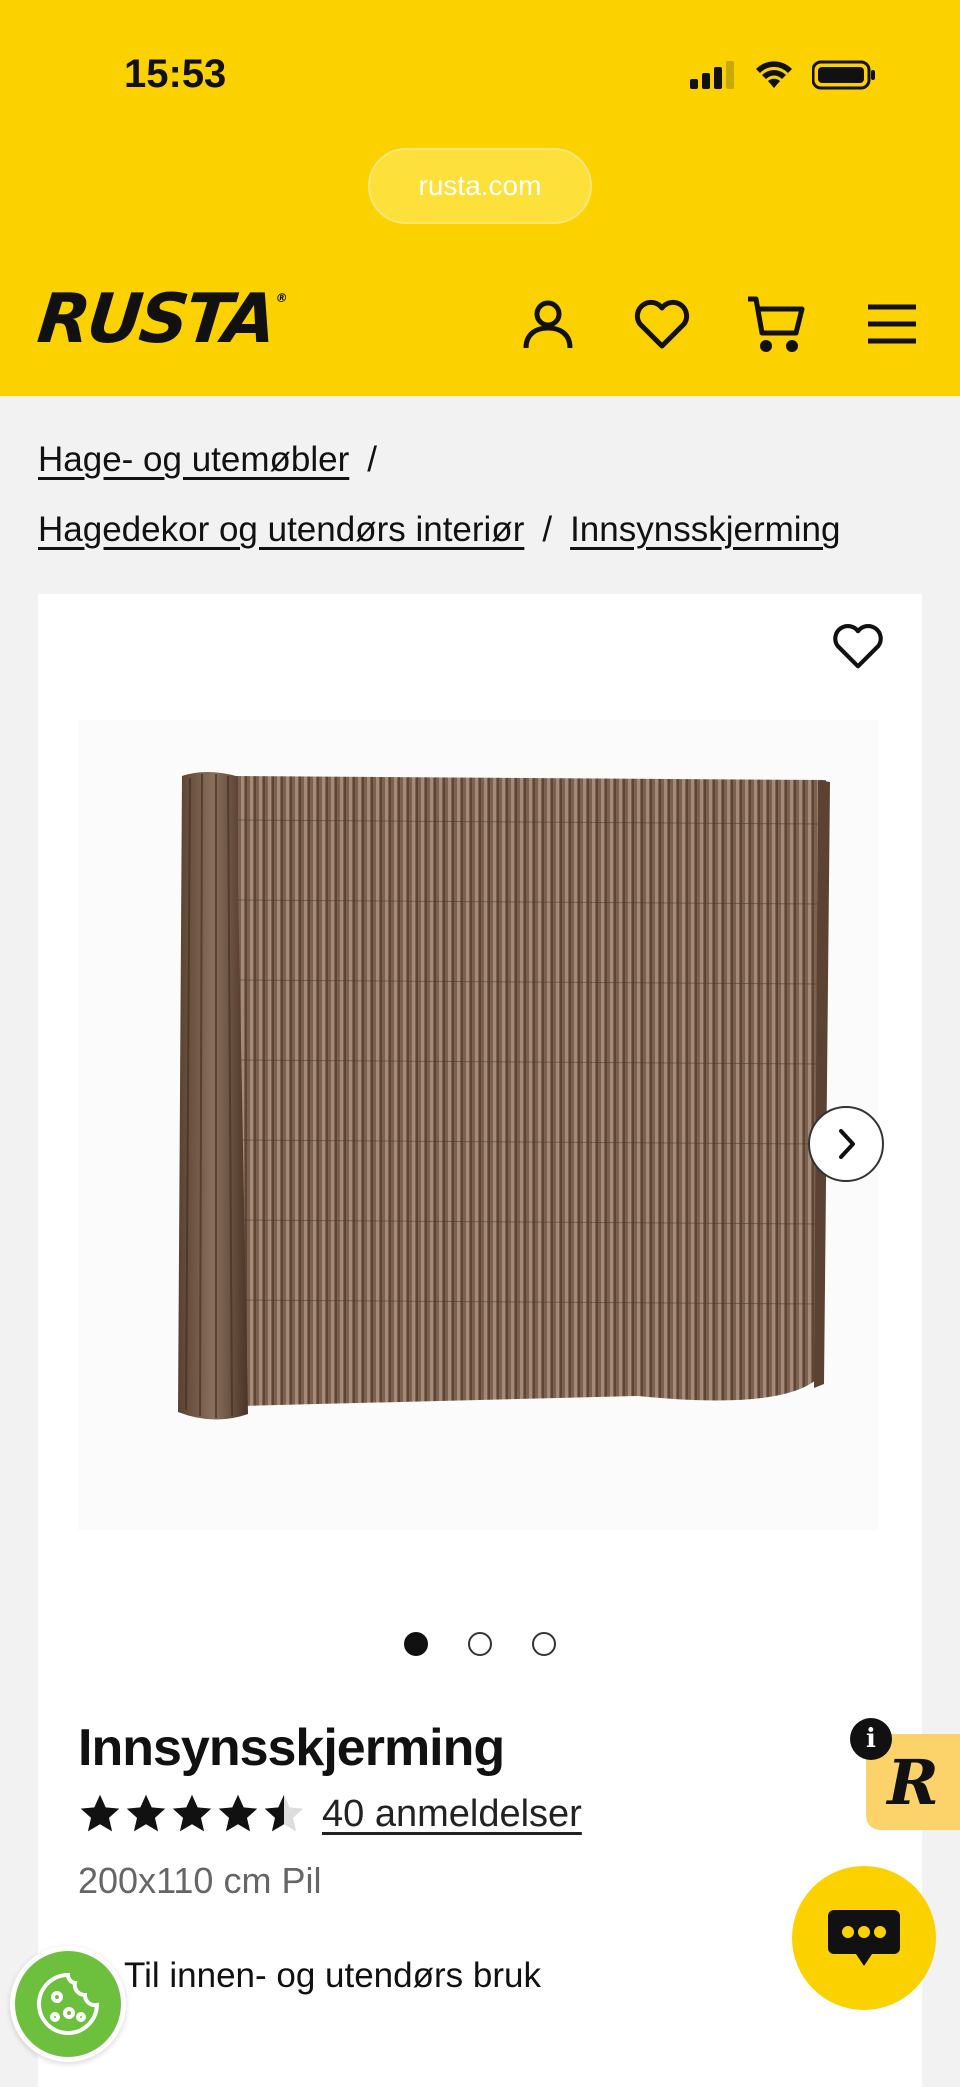 Image resolution: width=960 pixels, height=2087 pixels. I want to click on url-bar: rusta.com, so click(480, 186).